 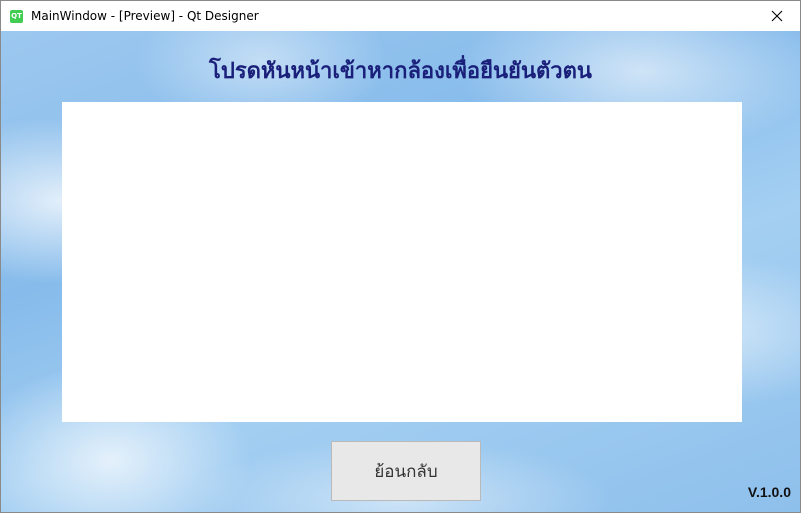 I want to click on window-title: MainWindow - [Preview] - Qt Designer, so click(x=145, y=16).